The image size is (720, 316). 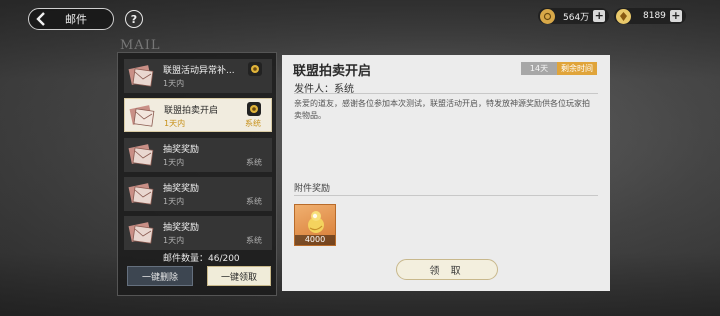 What do you see at coordinates (623, 16) in the screenshot?
I see `gem-icon` at bounding box center [623, 16].